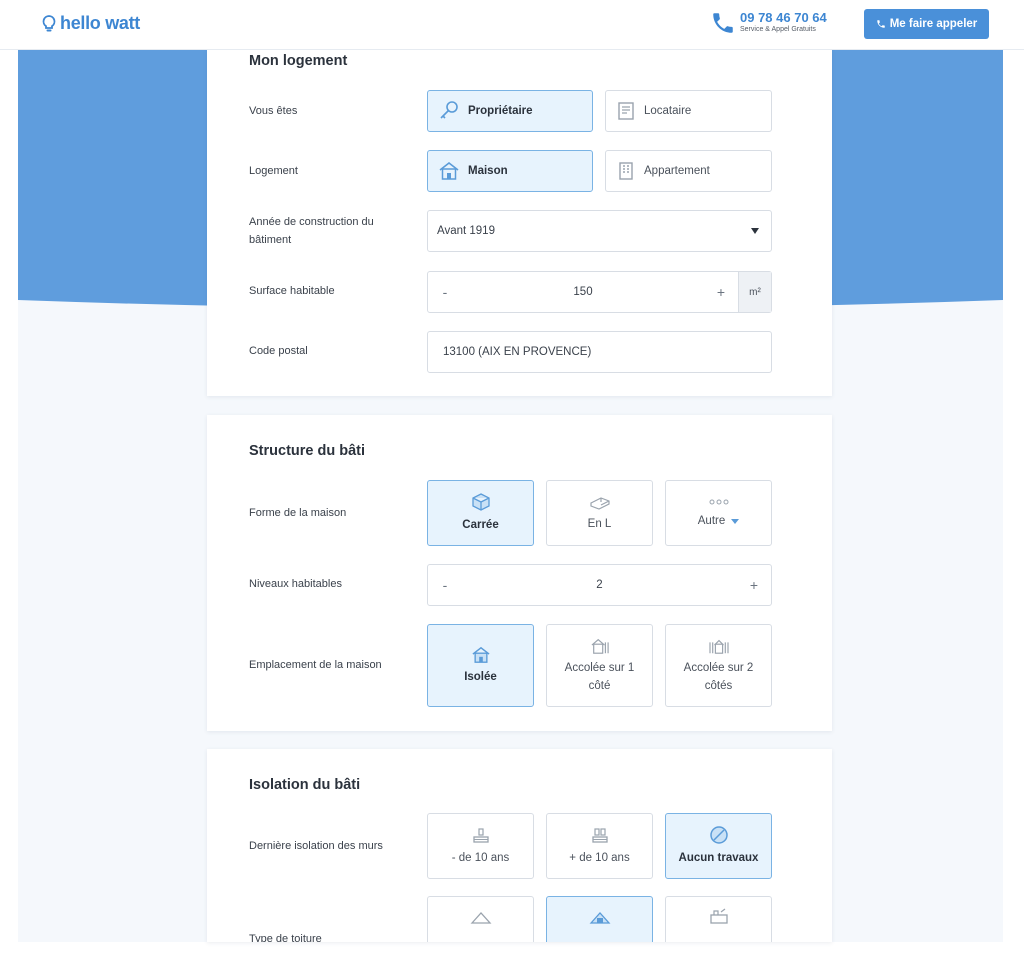 The image size is (1024, 956). I want to click on flat-roof-icon, so click(718, 916).